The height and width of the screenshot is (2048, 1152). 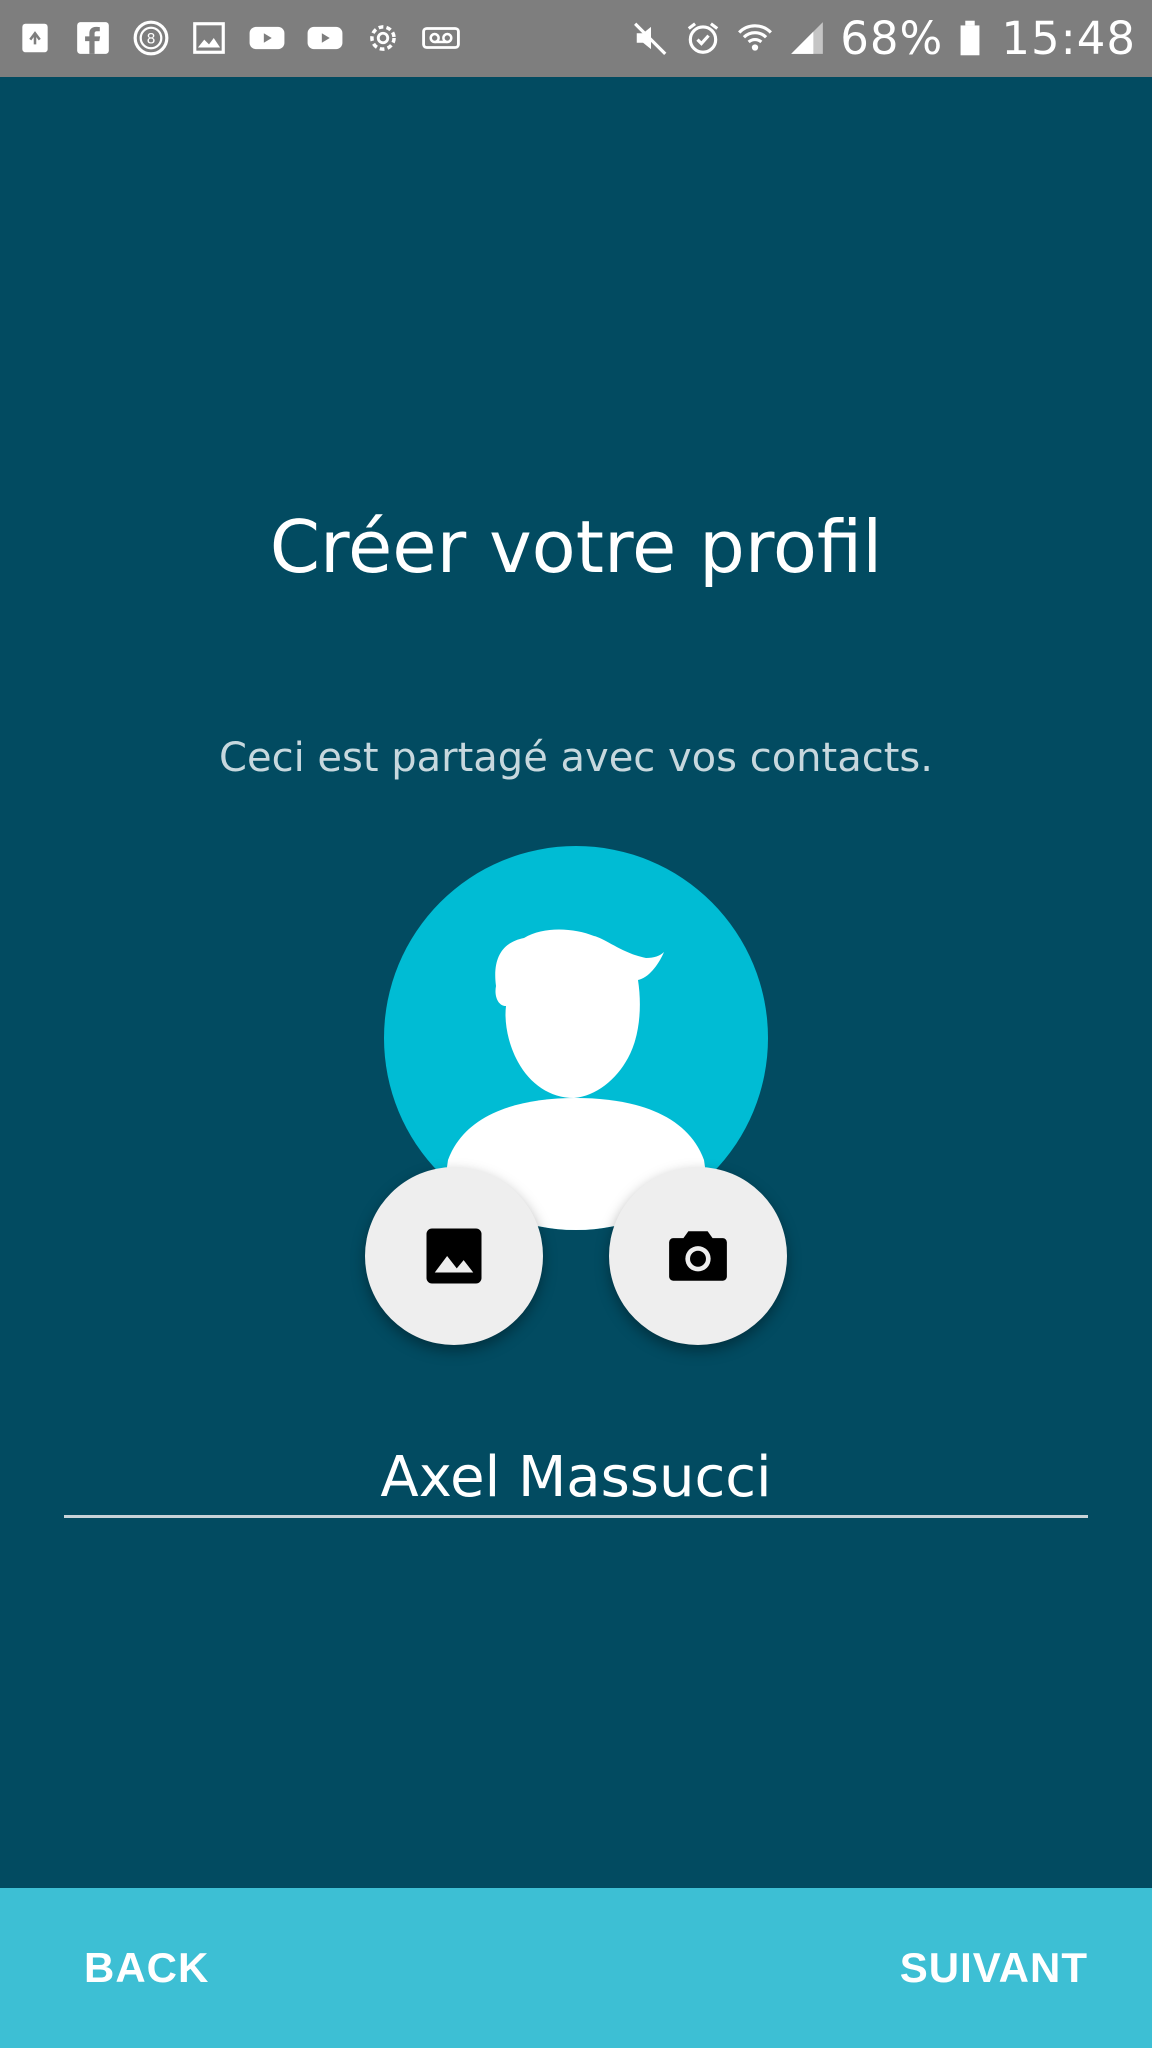 What do you see at coordinates (755, 38) in the screenshot?
I see `wifi-icon` at bounding box center [755, 38].